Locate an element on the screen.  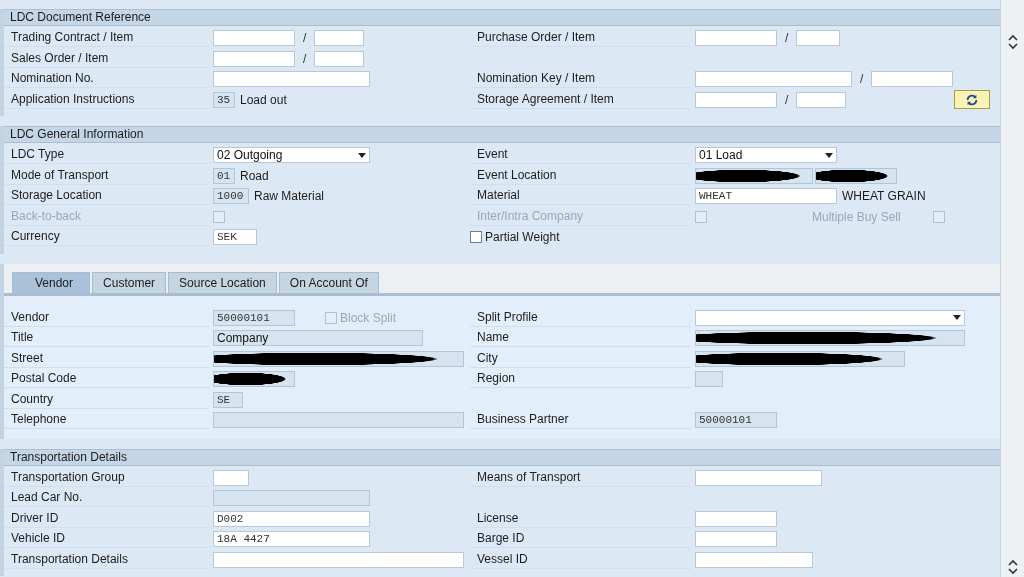
tab: On Account Of is located at coordinates (328, 282).